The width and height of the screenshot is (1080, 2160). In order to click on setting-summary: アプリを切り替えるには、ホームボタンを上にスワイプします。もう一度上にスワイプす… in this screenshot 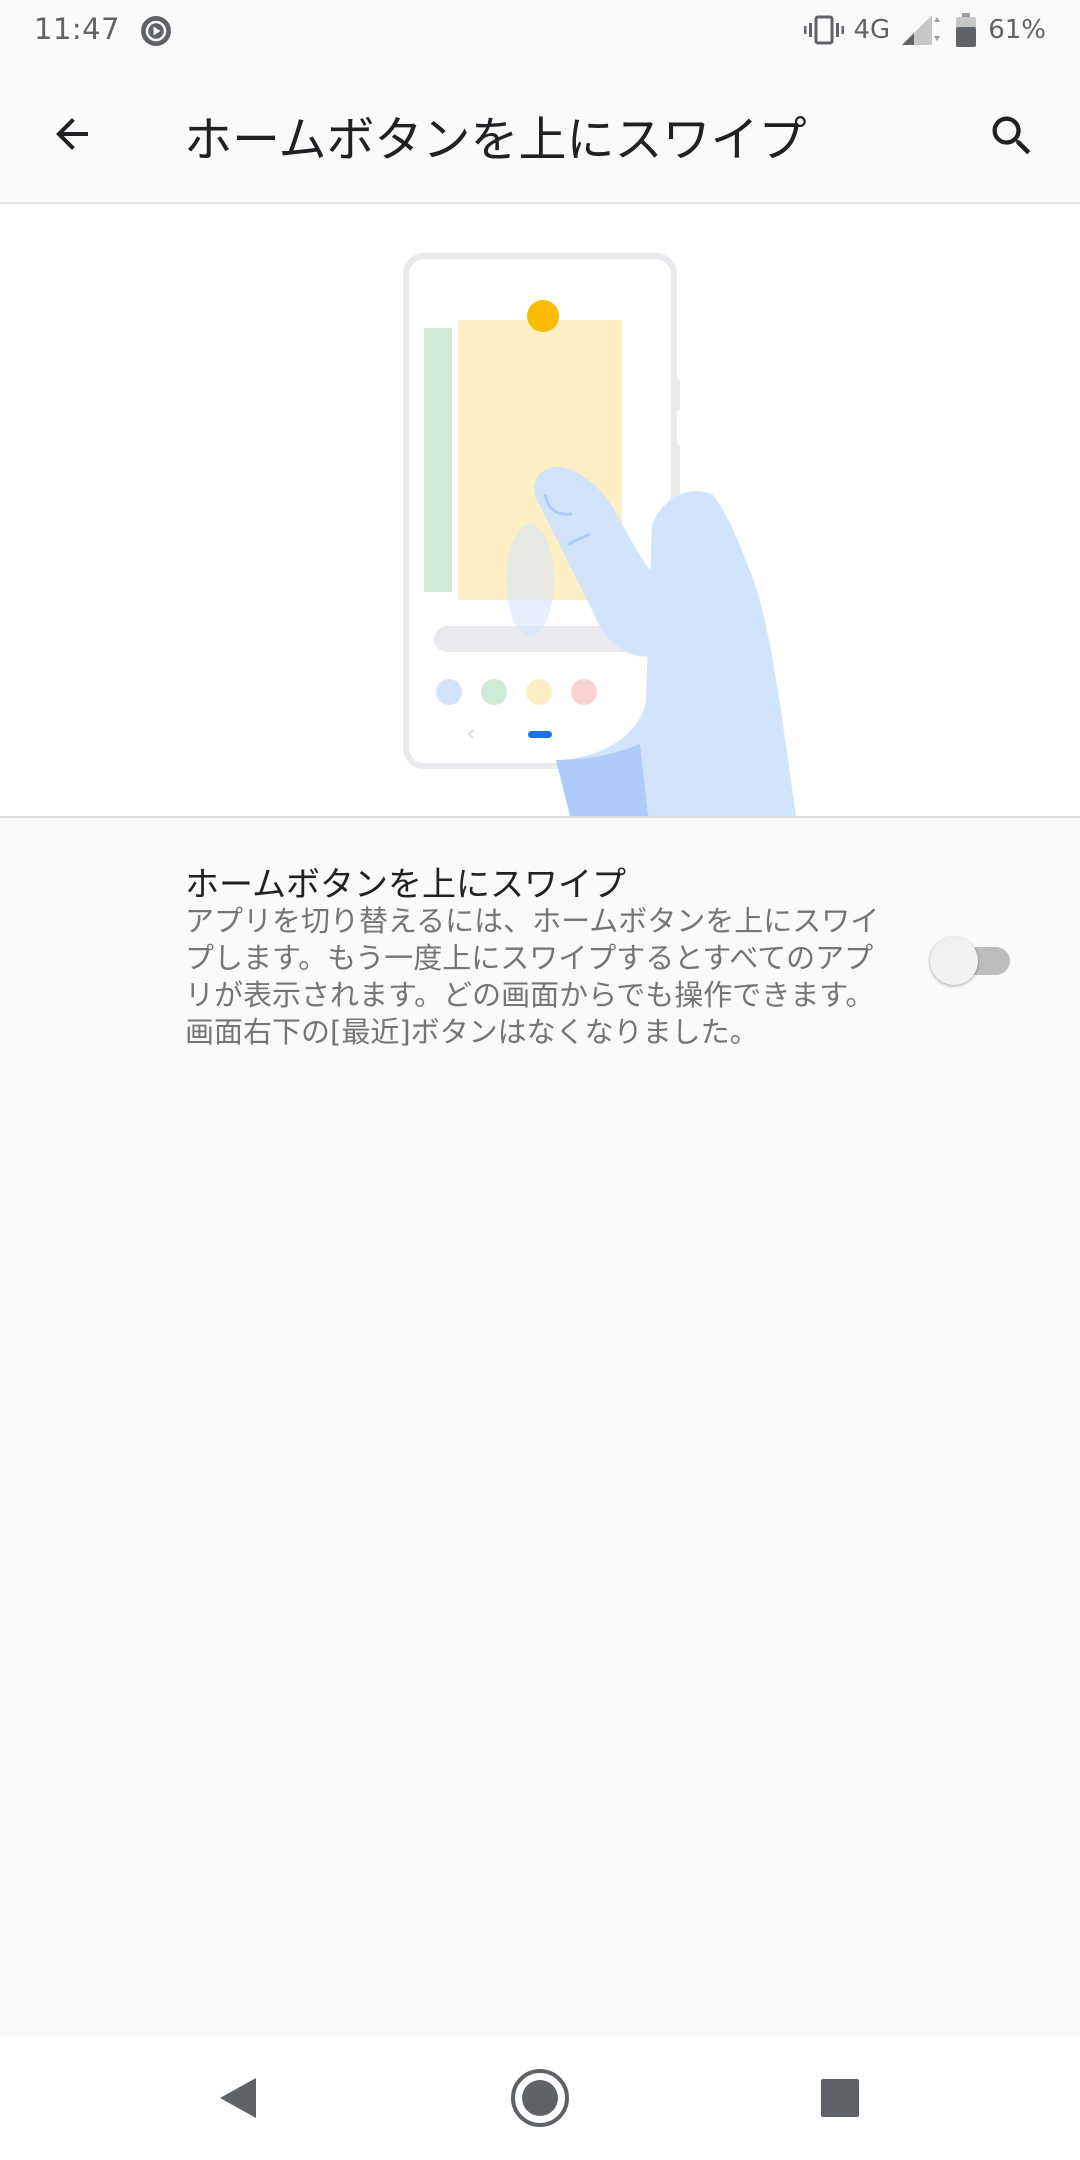, I will do `click(532, 976)`.